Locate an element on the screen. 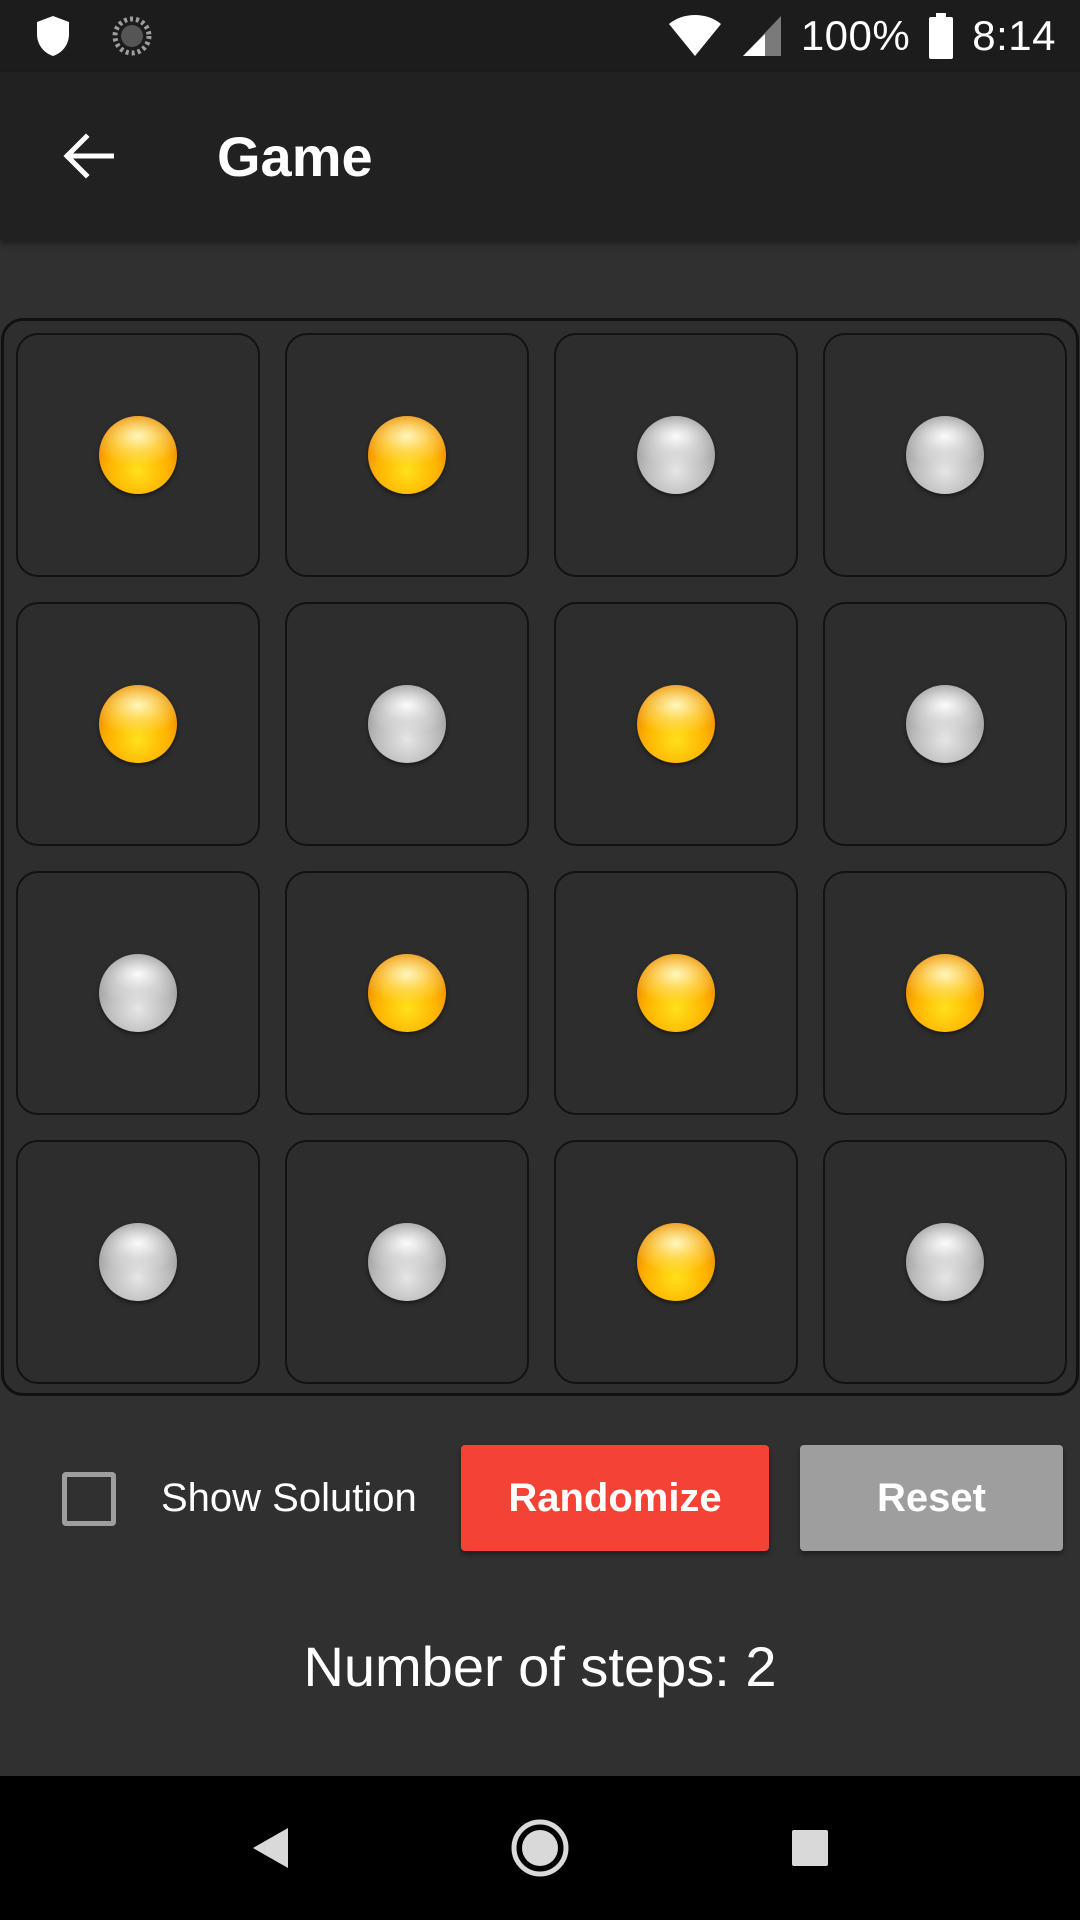  battery-icon is located at coordinates (941, 36).